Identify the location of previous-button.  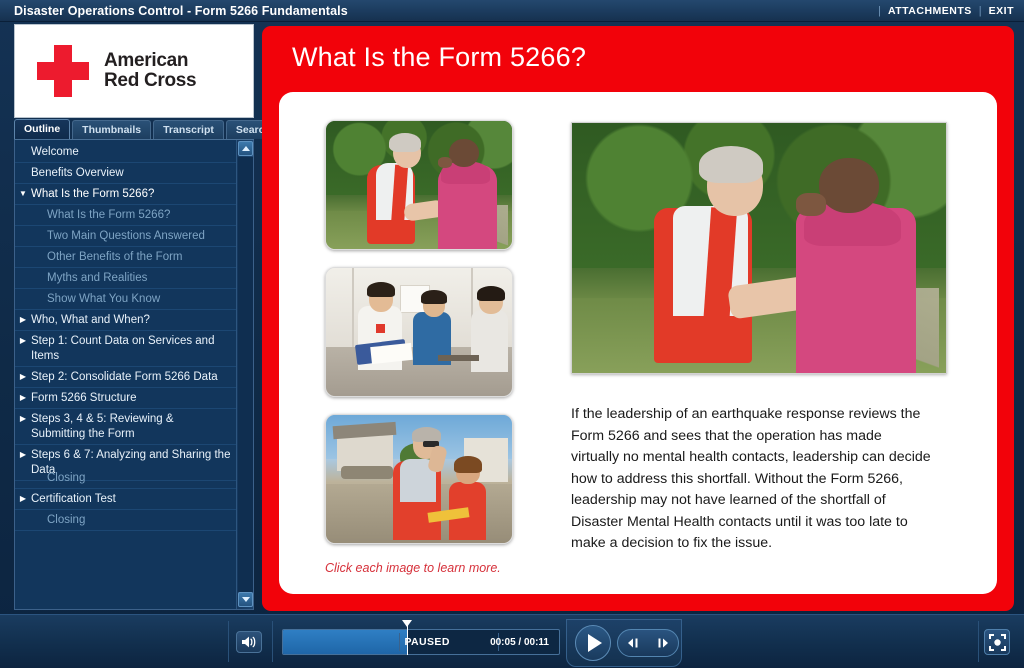
(633, 643).